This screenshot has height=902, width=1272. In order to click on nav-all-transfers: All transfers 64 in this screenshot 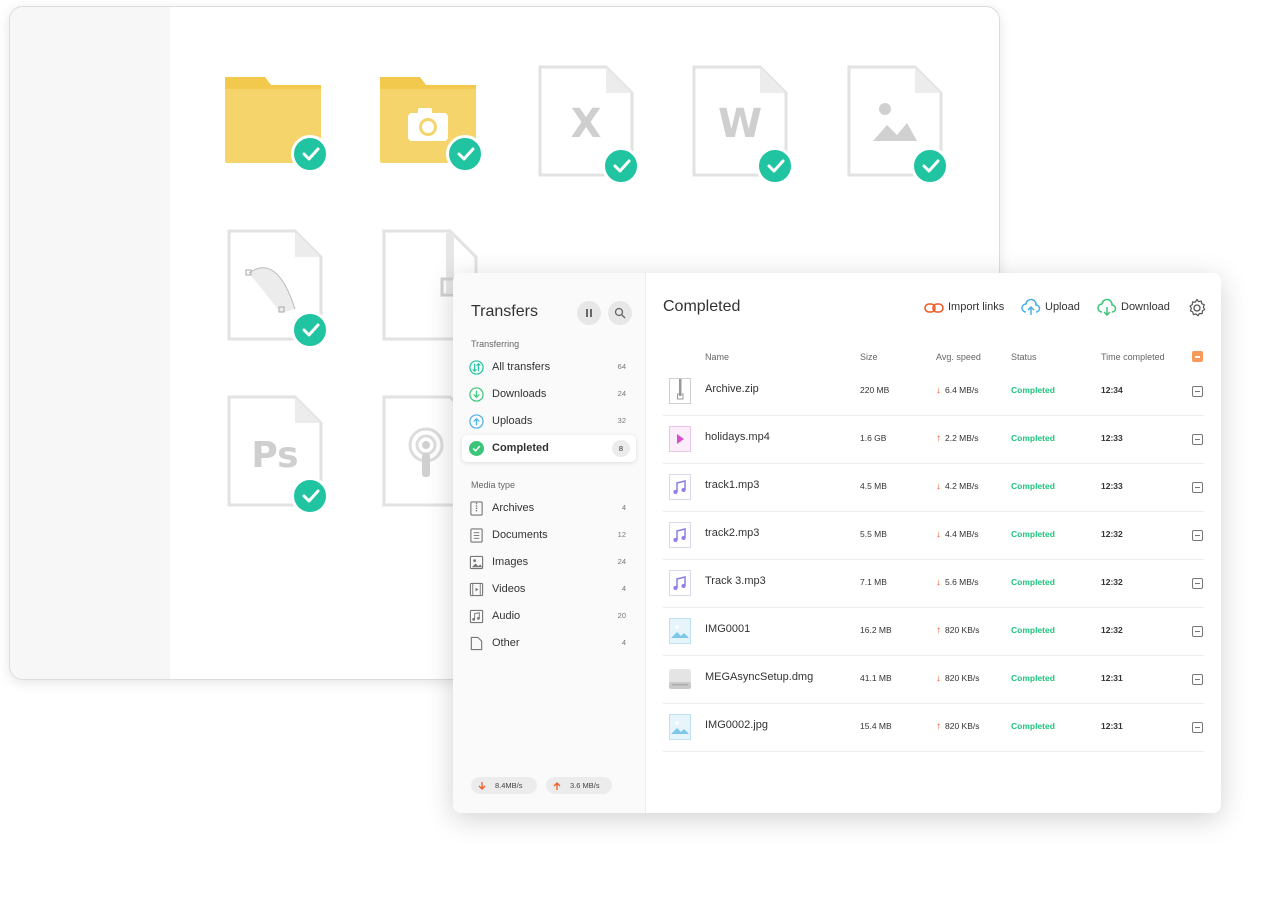, I will do `click(549, 367)`.